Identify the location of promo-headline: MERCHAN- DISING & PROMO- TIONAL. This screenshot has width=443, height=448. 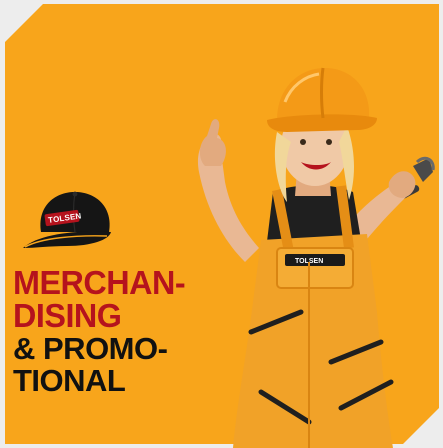
(101, 331).